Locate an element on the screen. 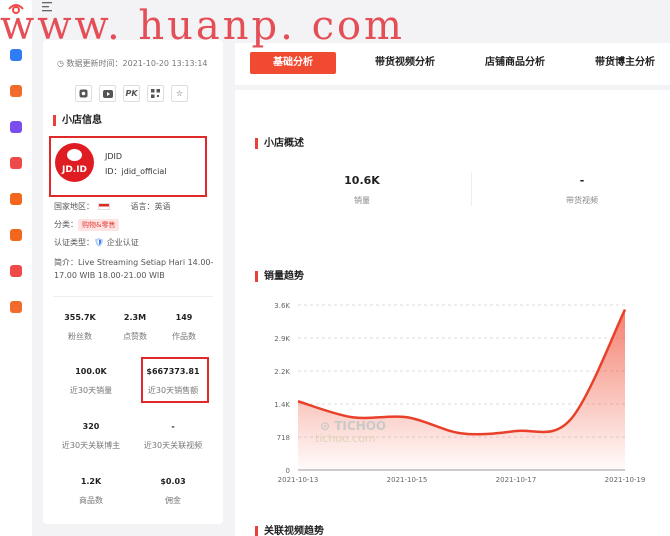 This screenshot has width=670, height=536. region-label: 国家地区： is located at coordinates (74, 206).